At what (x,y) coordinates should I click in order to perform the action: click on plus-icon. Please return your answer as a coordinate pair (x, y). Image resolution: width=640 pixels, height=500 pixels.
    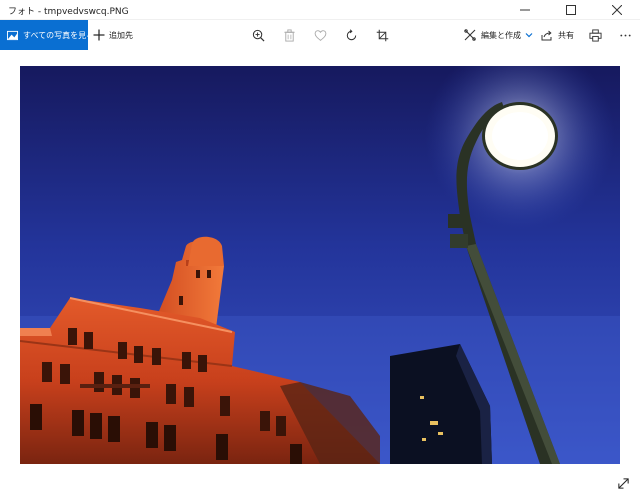
    Looking at the image, I should click on (99, 35).